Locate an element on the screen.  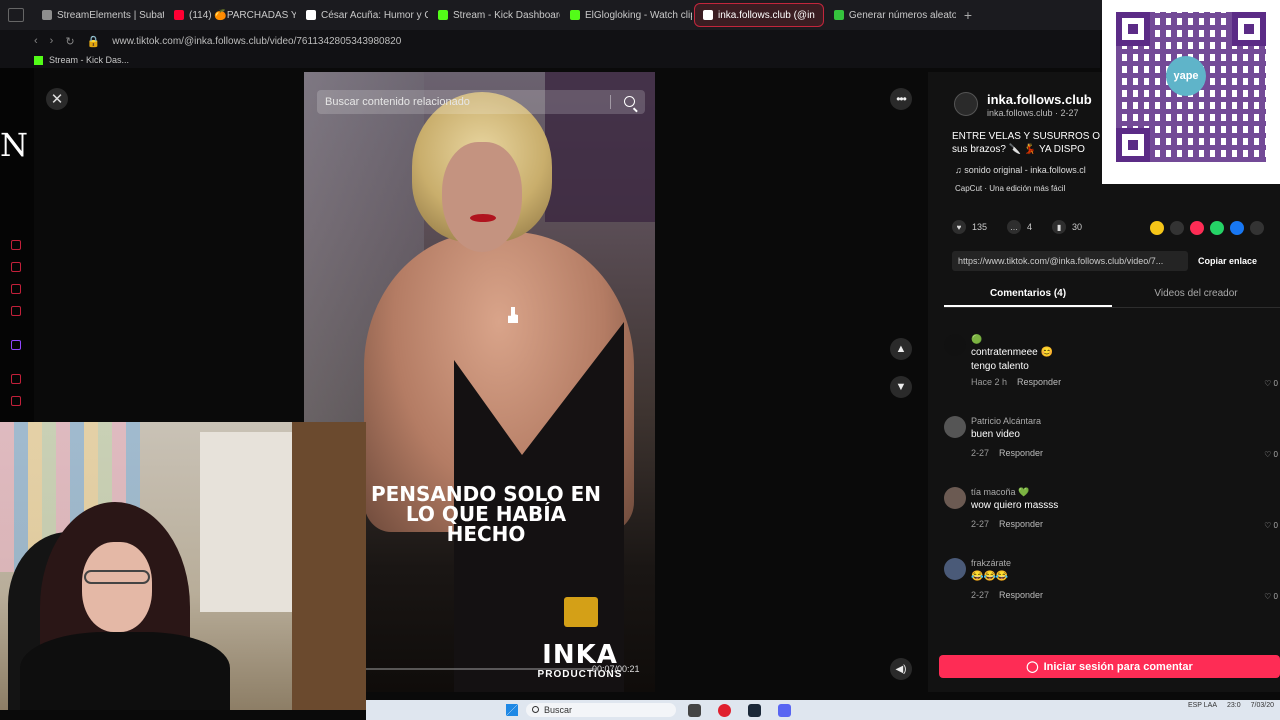
share-arrow-icon is located at coordinates (1257, 228).